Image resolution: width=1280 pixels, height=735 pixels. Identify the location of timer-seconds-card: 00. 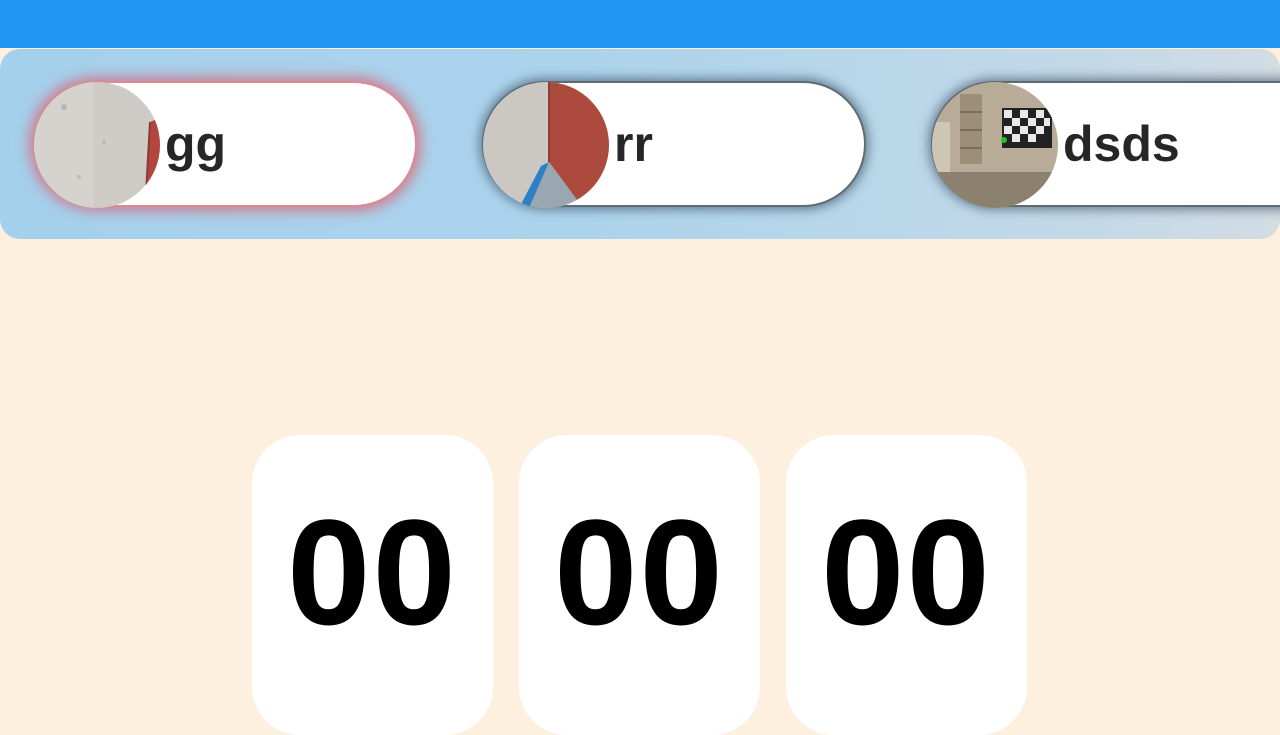
(906, 585).